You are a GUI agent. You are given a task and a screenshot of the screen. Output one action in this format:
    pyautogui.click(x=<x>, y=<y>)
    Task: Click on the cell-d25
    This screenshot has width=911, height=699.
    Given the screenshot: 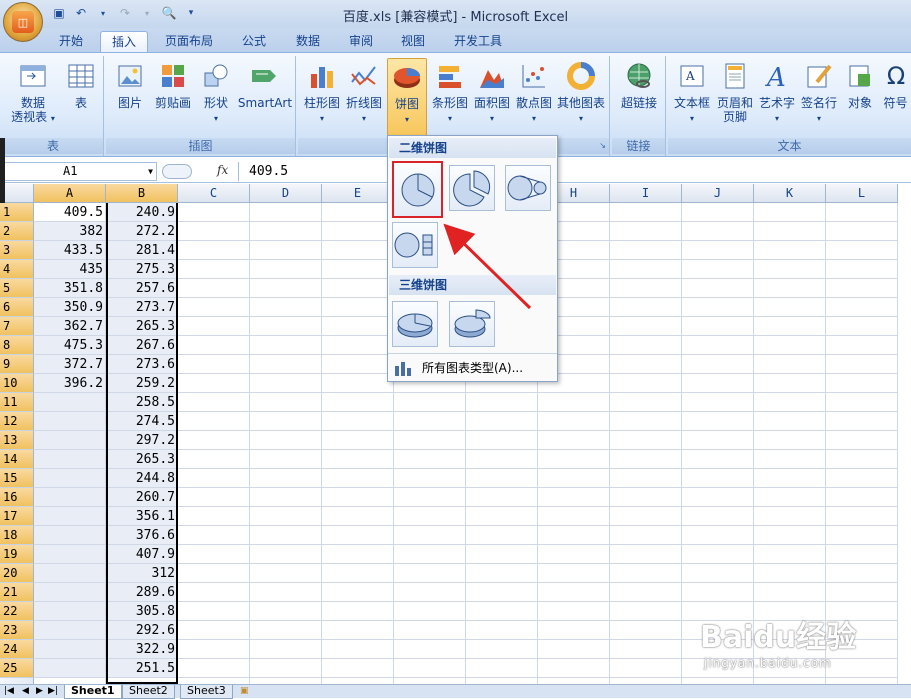 What is the action you would take?
    pyautogui.click(x=286, y=668)
    